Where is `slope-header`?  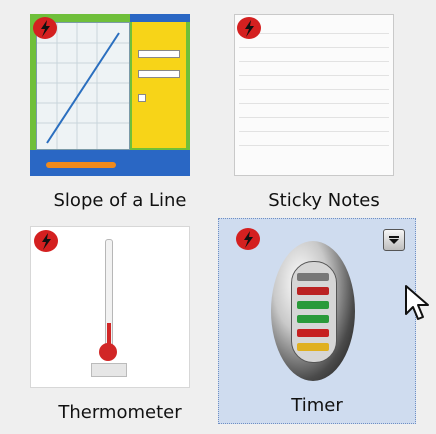
slope-header is located at coordinates (160, 18).